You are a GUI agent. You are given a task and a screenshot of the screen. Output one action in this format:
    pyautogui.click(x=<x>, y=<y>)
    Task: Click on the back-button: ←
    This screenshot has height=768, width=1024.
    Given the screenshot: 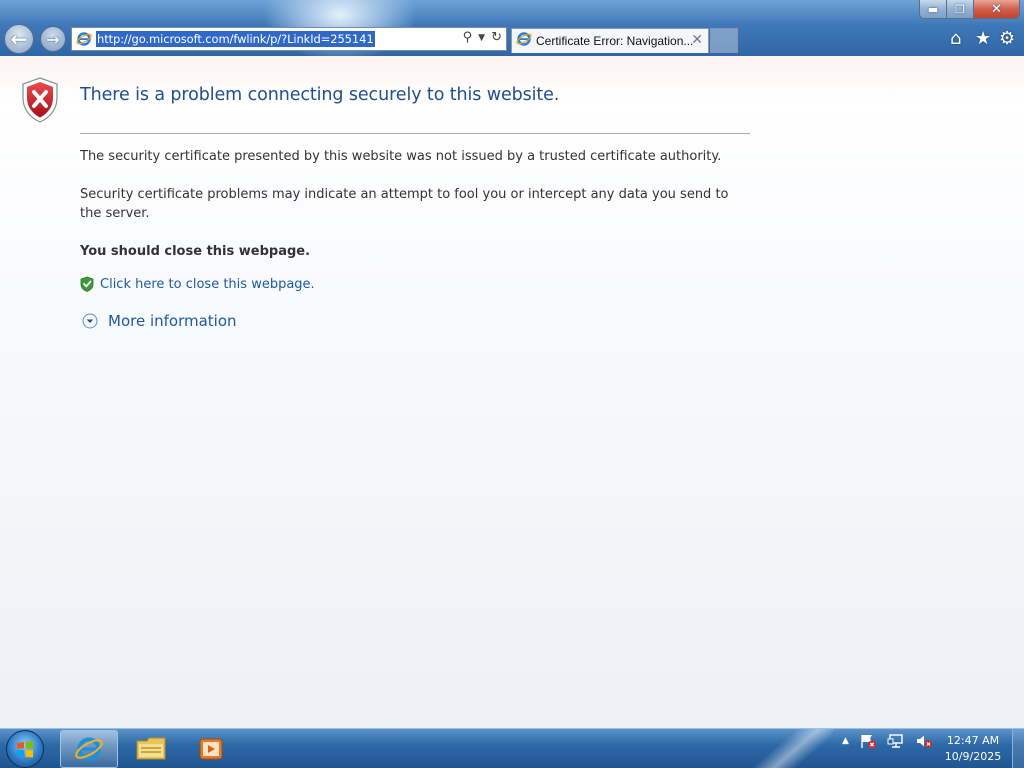 What is the action you would take?
    pyautogui.click(x=19, y=39)
    